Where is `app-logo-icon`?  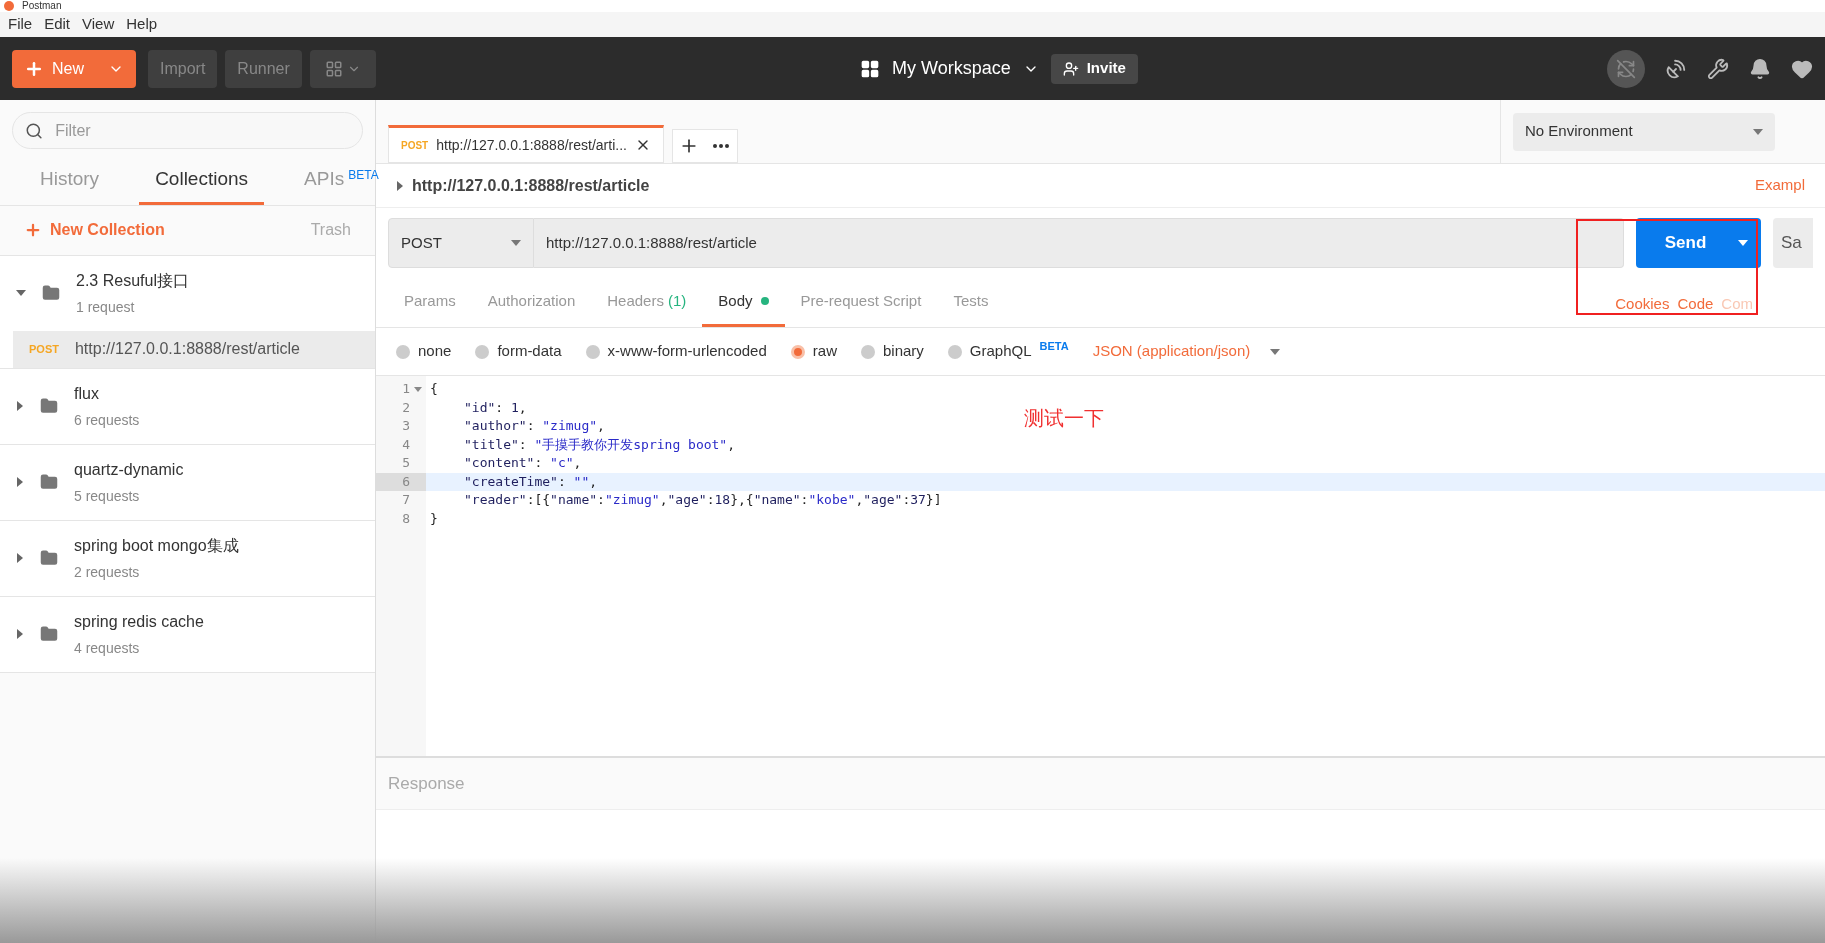 app-logo-icon is located at coordinates (9, 6).